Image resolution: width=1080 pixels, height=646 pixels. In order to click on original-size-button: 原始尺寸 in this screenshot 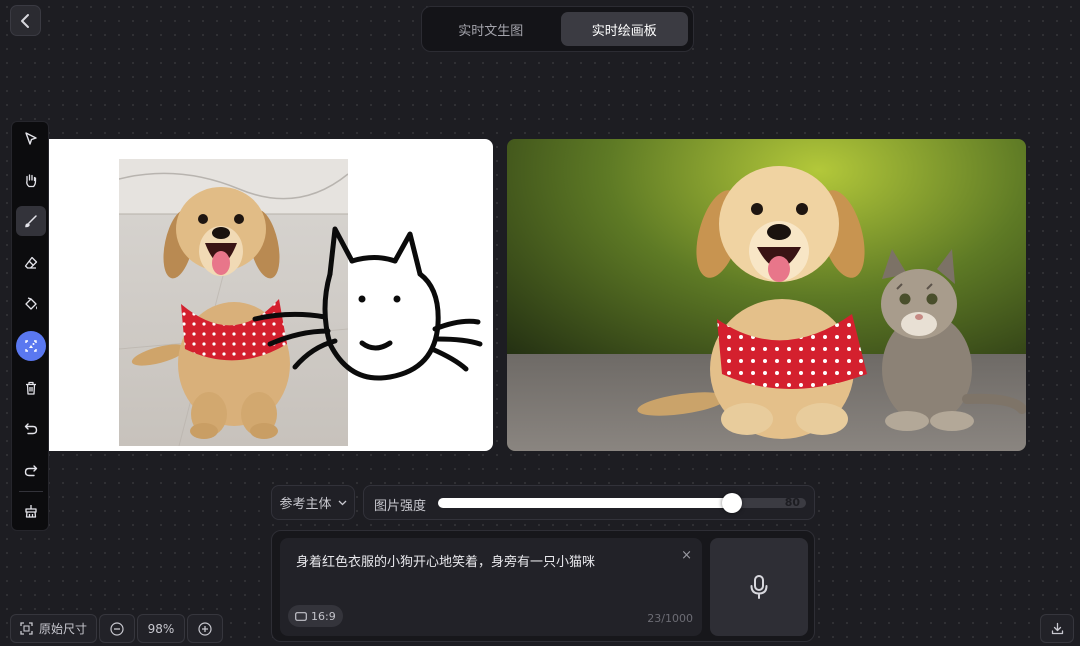, I will do `click(53, 628)`.